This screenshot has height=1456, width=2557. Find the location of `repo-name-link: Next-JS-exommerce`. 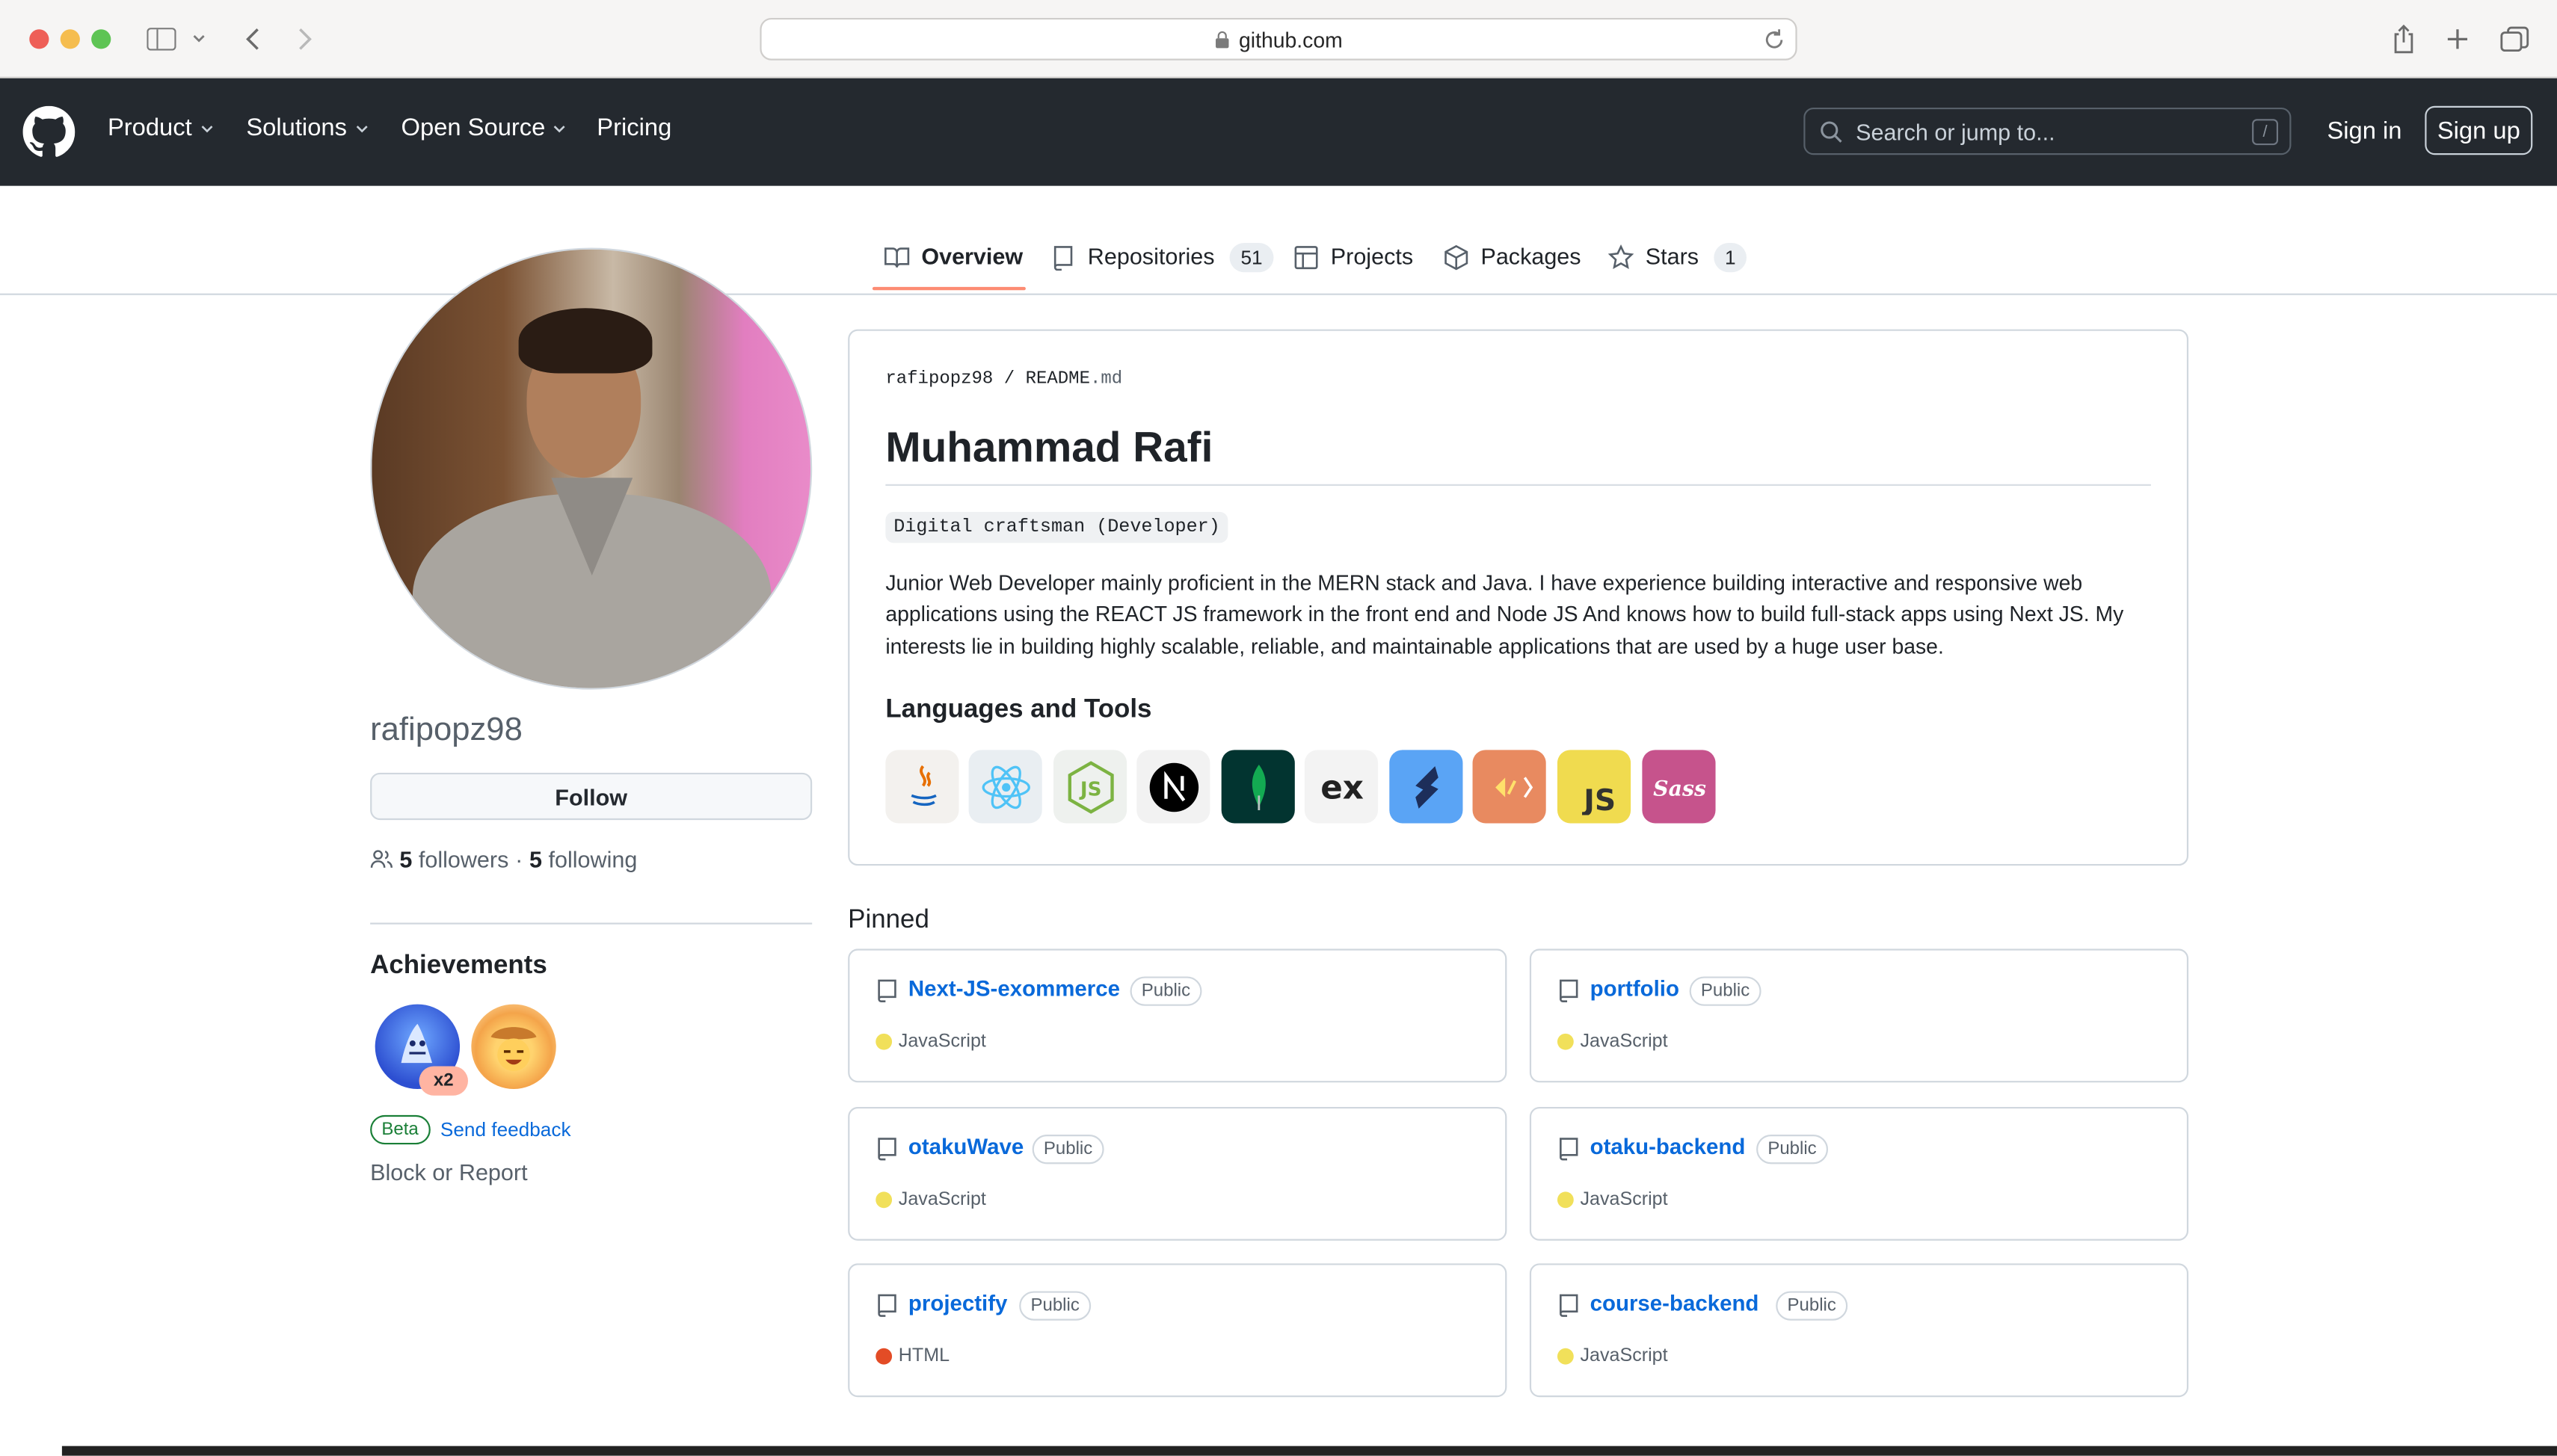

repo-name-link: Next-JS-exommerce is located at coordinates (1014, 988).